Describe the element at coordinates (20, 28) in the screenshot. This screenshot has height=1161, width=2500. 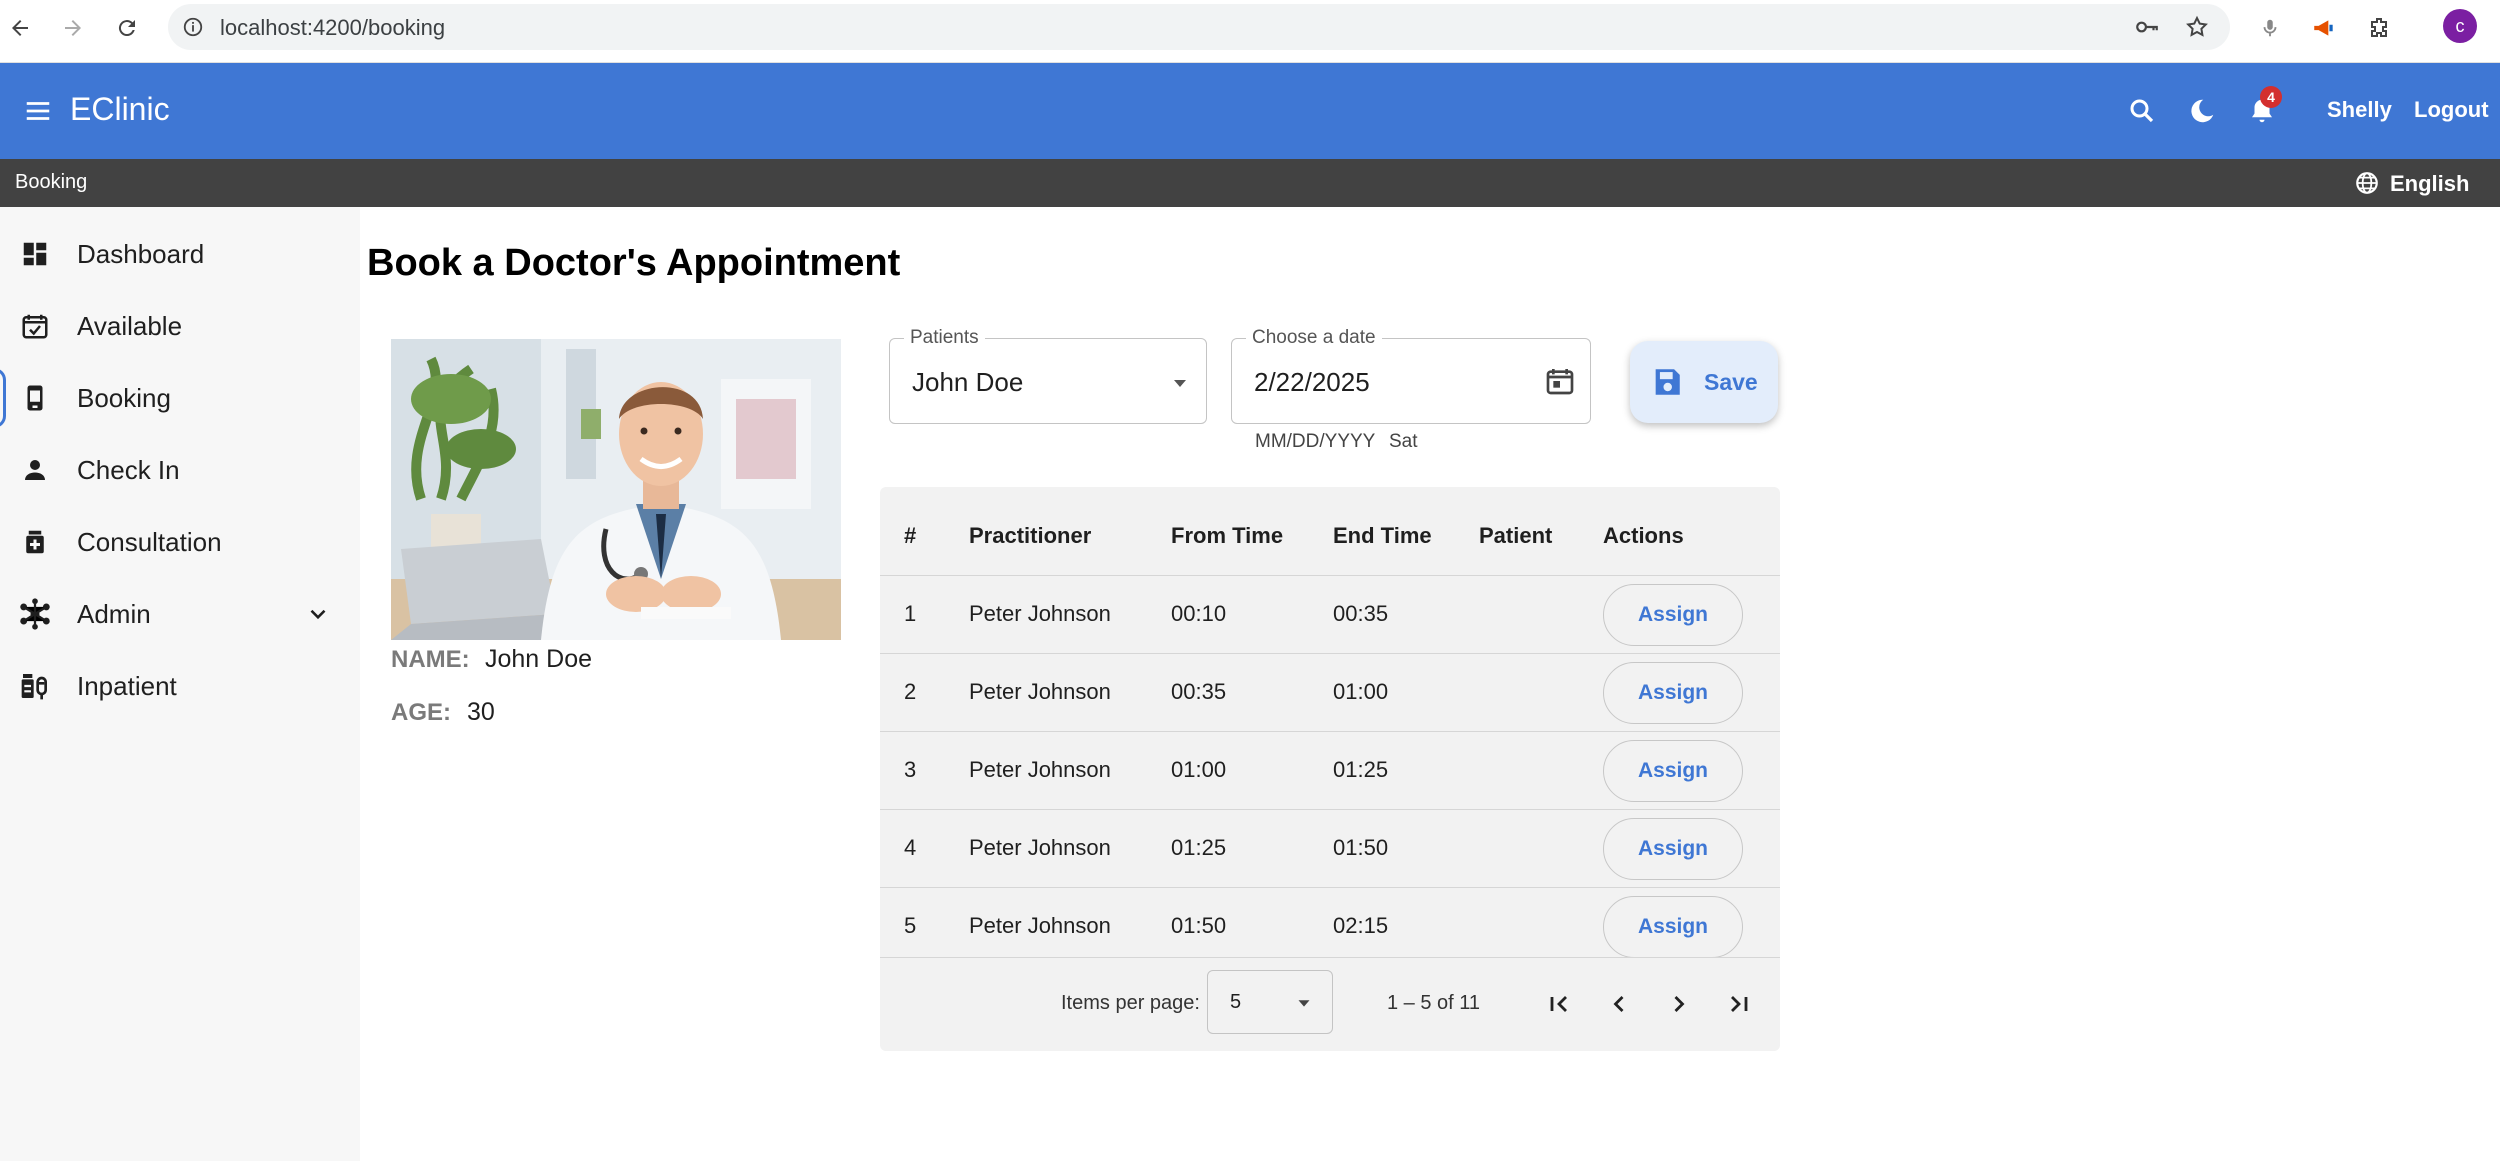
I see `back-icon` at that location.